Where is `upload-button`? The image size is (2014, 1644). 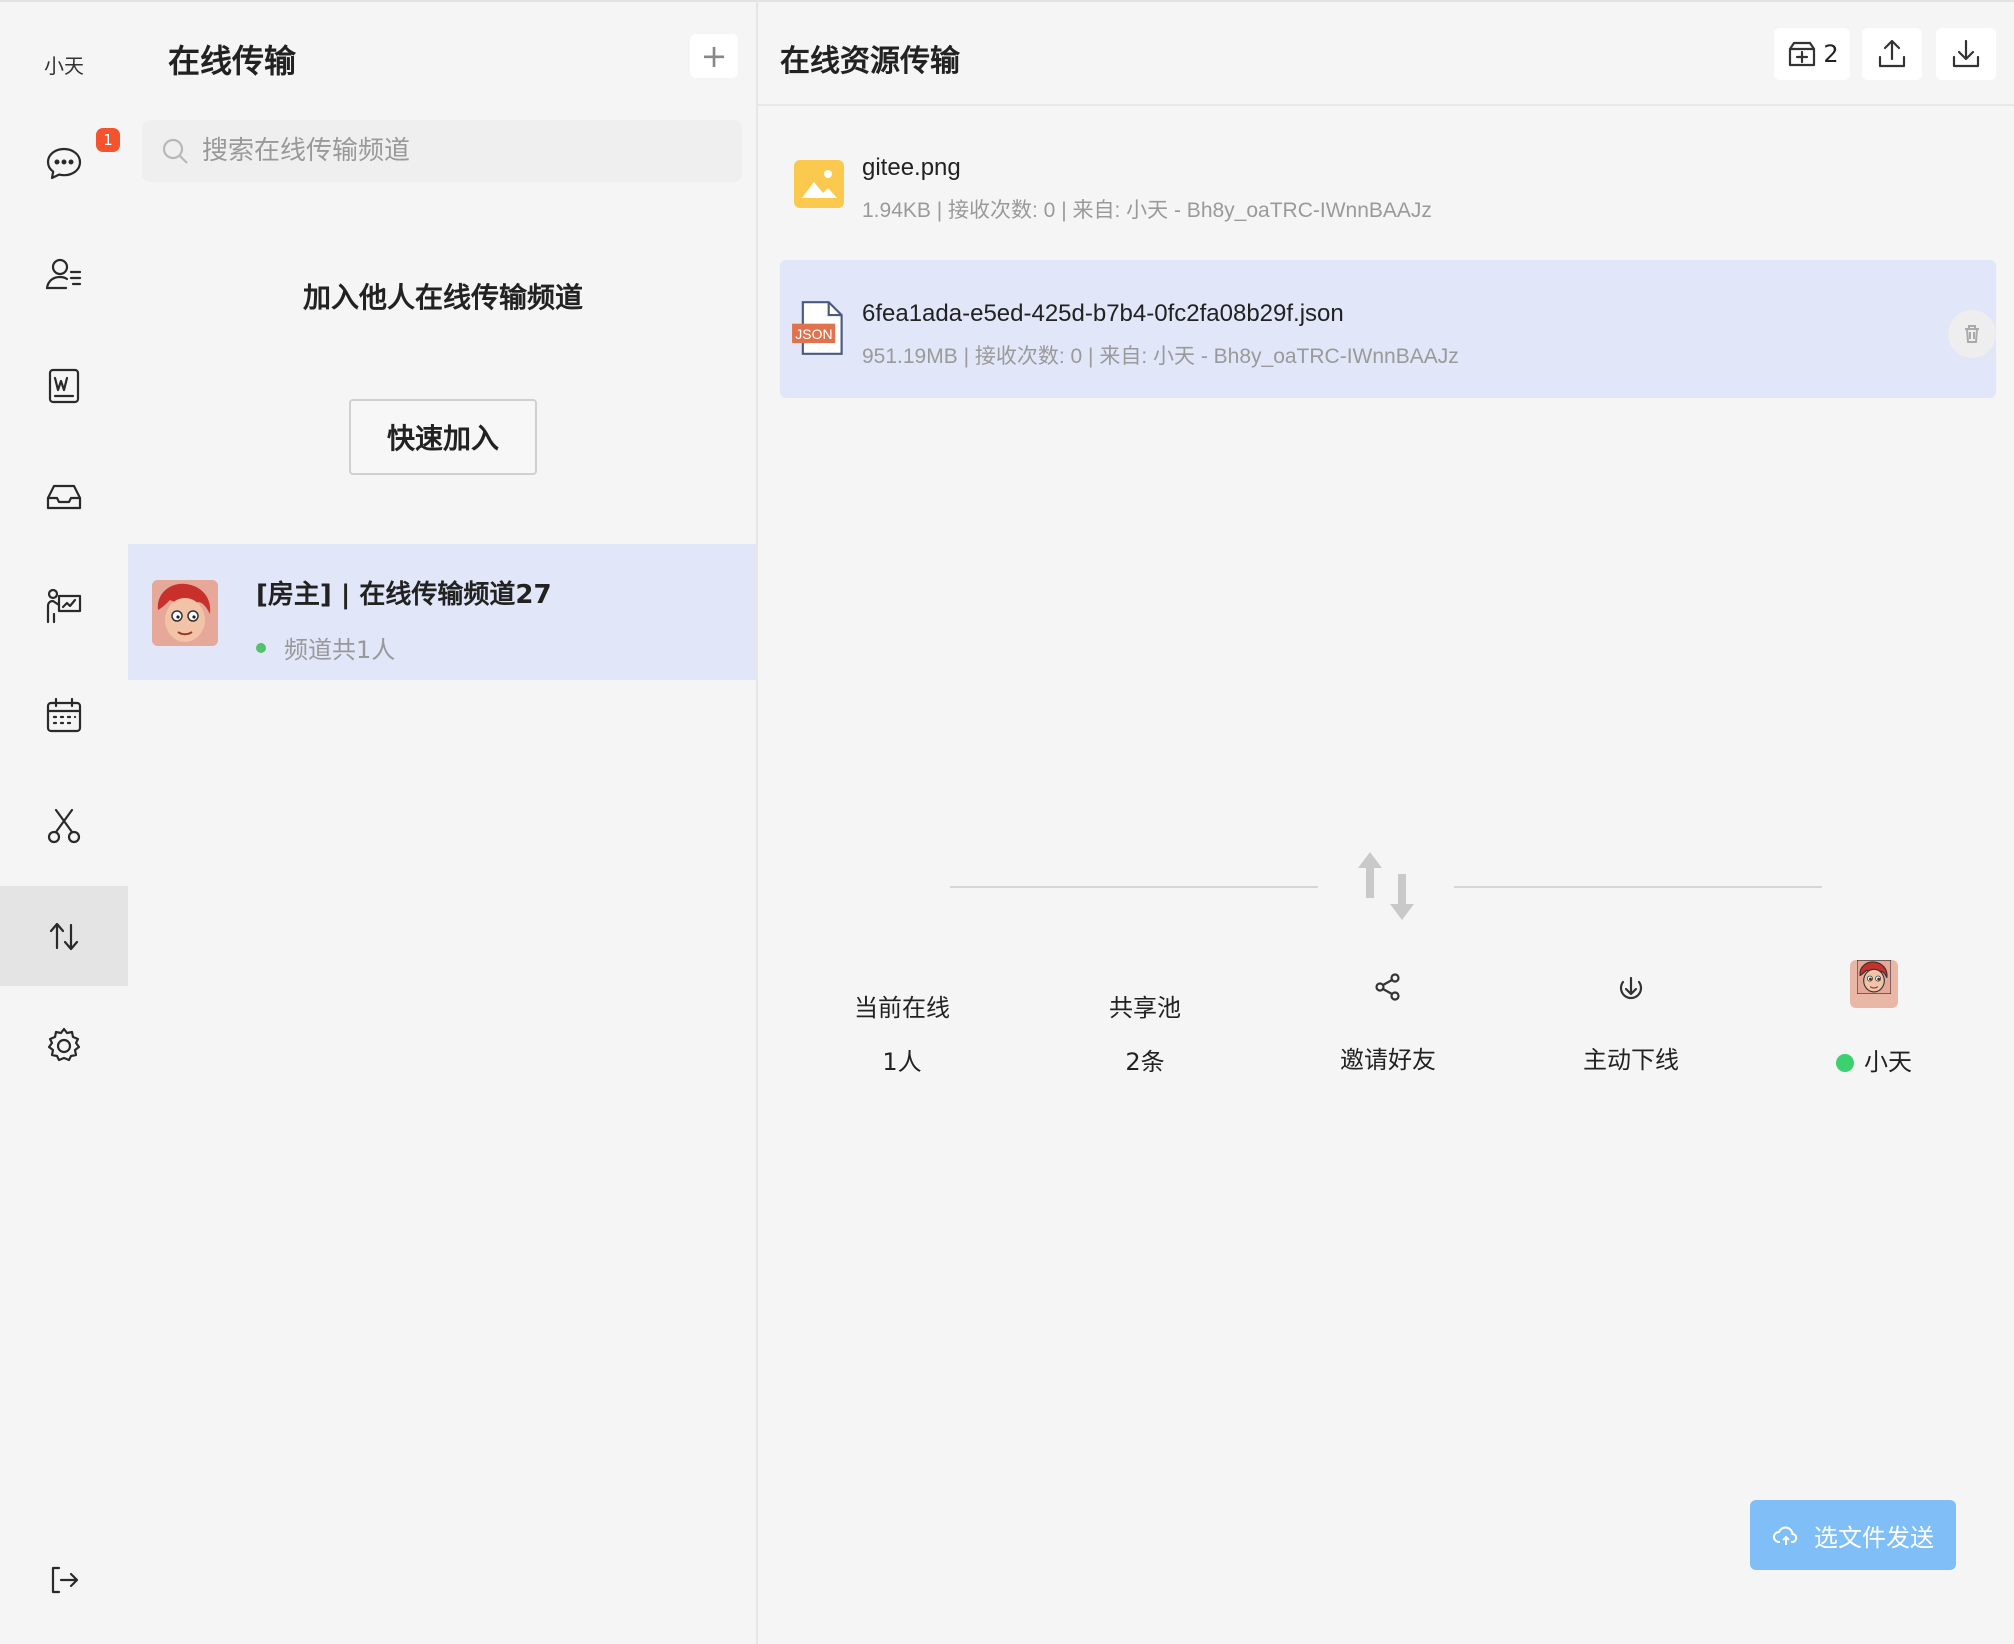
upload-button is located at coordinates (1892, 54).